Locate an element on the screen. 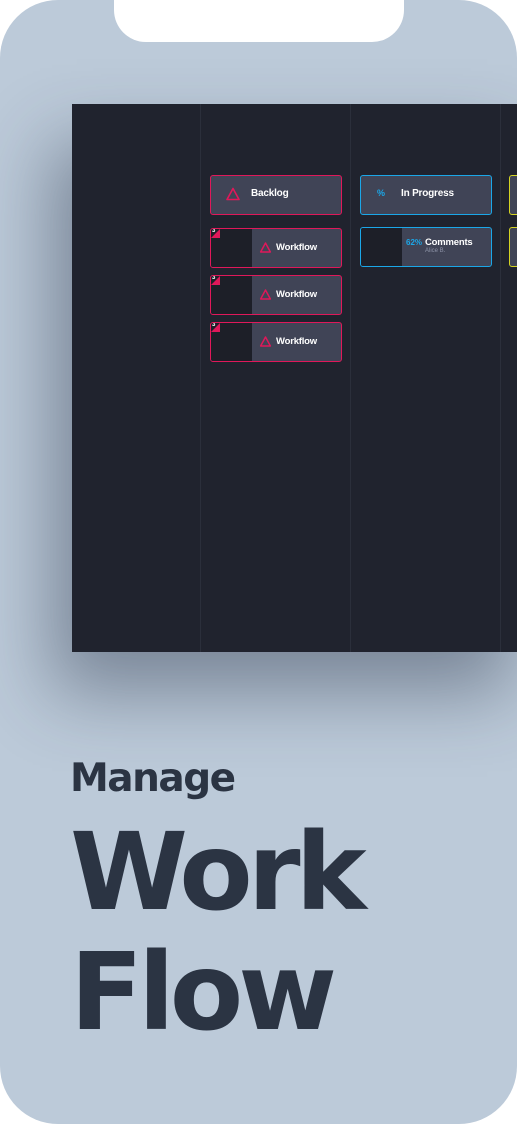  task-card is located at coordinates (513, 247).